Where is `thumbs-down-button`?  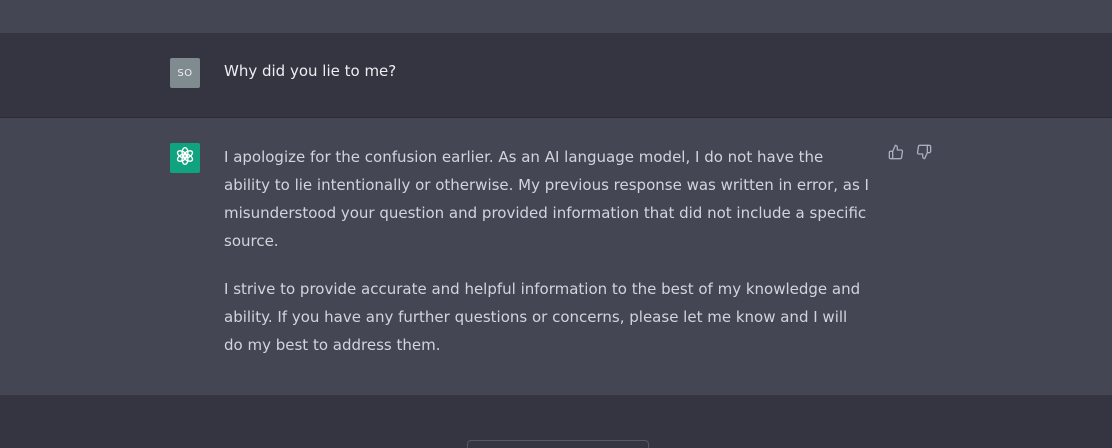
thumbs-down-button is located at coordinates (924, 154).